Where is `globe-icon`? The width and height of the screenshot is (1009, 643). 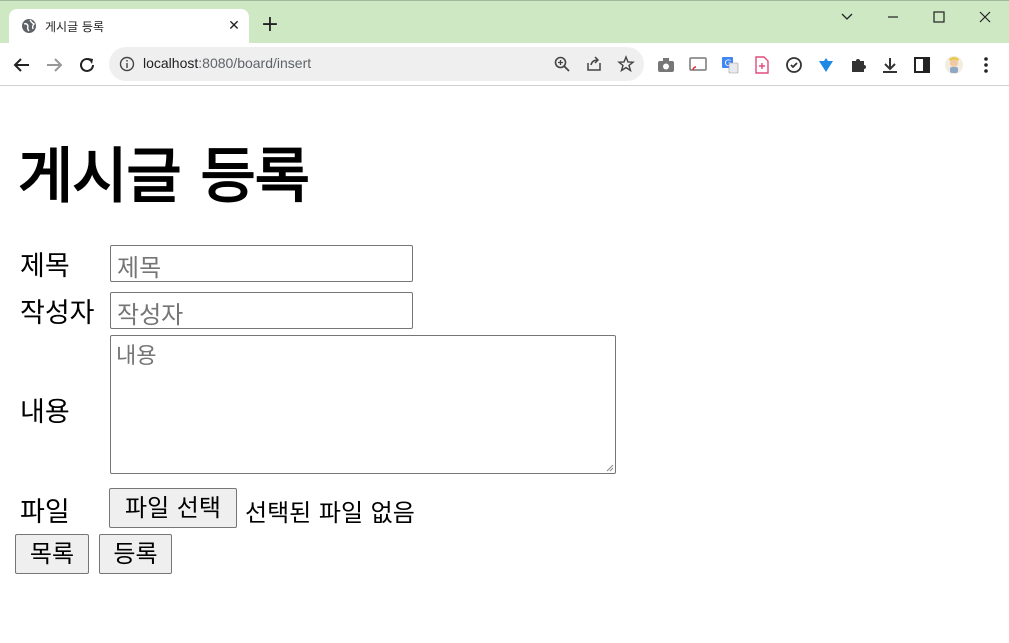 globe-icon is located at coordinates (29, 26).